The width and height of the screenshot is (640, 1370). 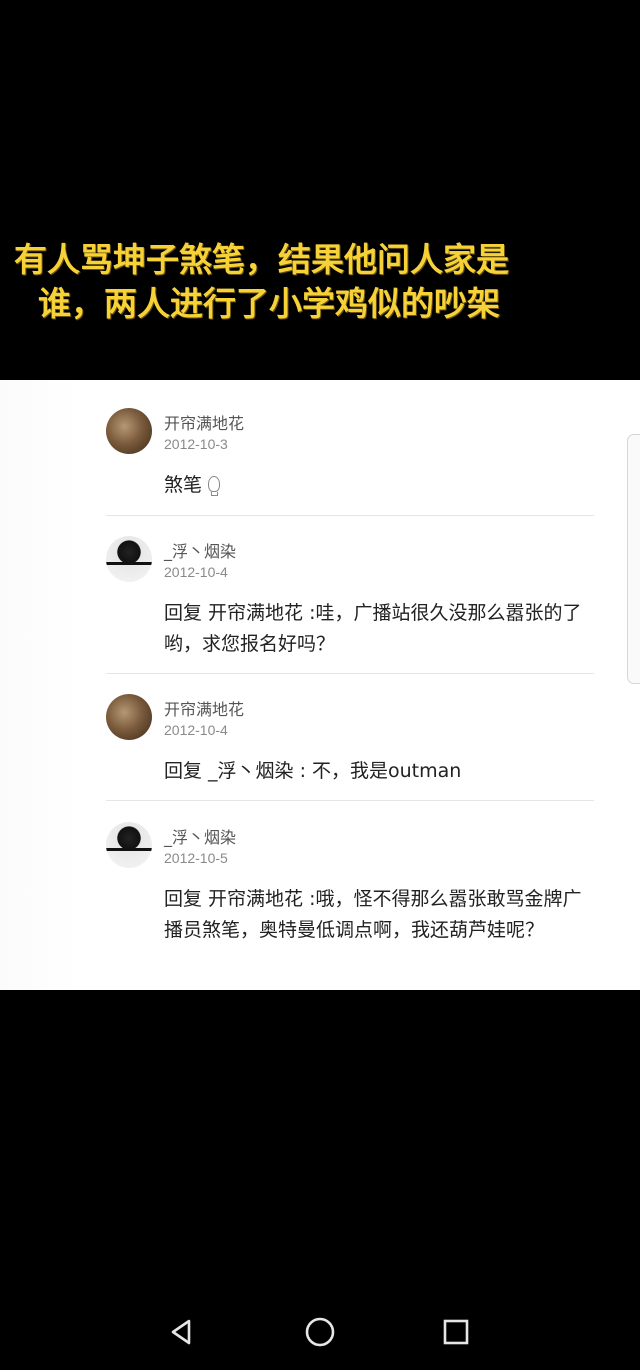 What do you see at coordinates (183, 485) in the screenshot?
I see `comment-text-content: 煞笔` at bounding box center [183, 485].